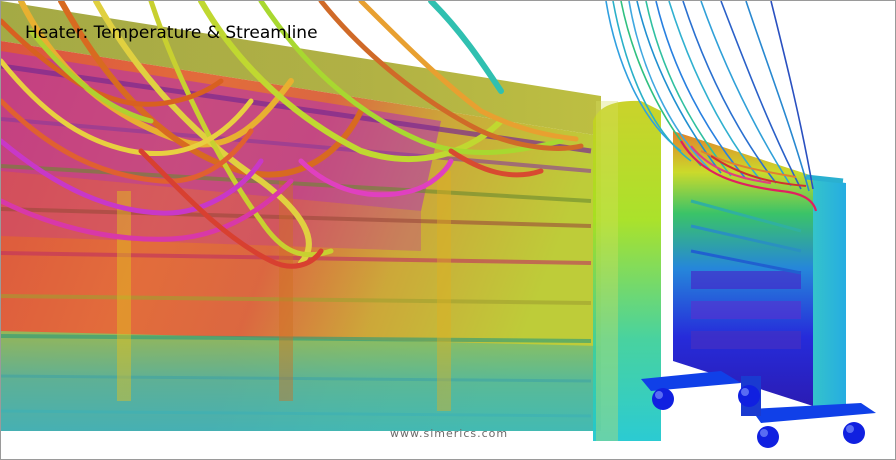 The width and height of the screenshot is (896, 460). What do you see at coordinates (759, 271) in the screenshot?
I see `small-heater` at bounding box center [759, 271].